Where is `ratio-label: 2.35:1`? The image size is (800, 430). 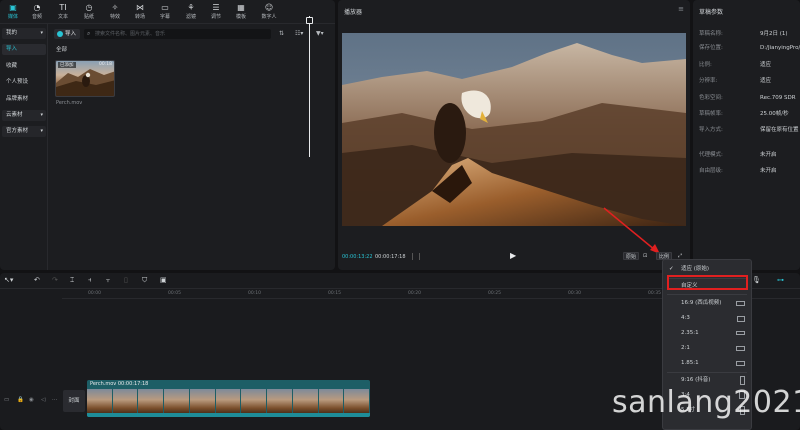 ratio-label: 2.35:1 is located at coordinates (690, 333).